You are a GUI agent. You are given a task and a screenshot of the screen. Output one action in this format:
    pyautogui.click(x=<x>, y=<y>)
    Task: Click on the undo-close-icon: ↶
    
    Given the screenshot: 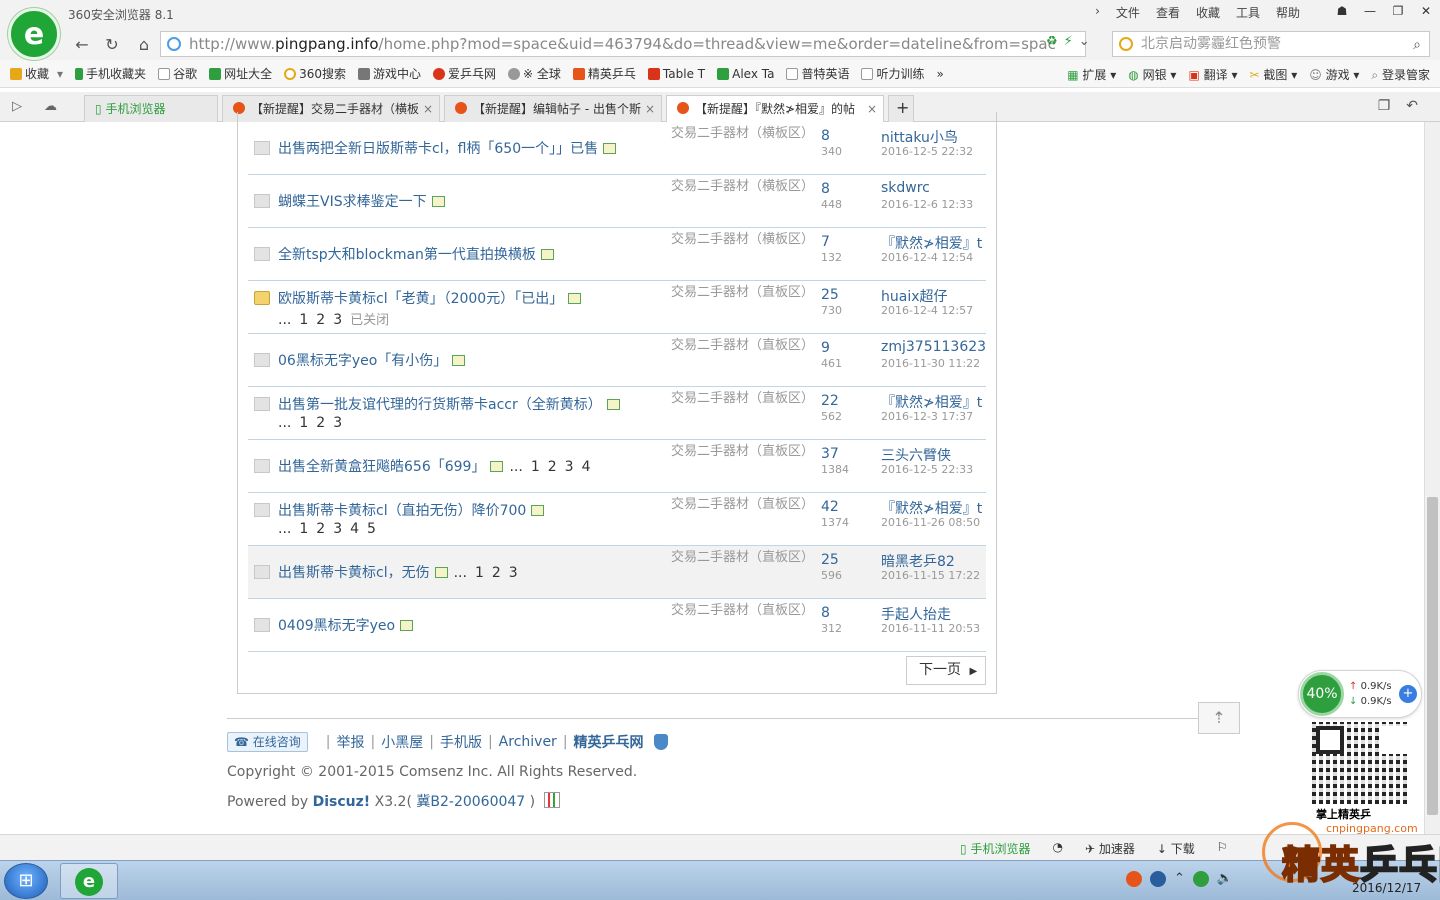 What is the action you would take?
    pyautogui.click(x=1412, y=106)
    